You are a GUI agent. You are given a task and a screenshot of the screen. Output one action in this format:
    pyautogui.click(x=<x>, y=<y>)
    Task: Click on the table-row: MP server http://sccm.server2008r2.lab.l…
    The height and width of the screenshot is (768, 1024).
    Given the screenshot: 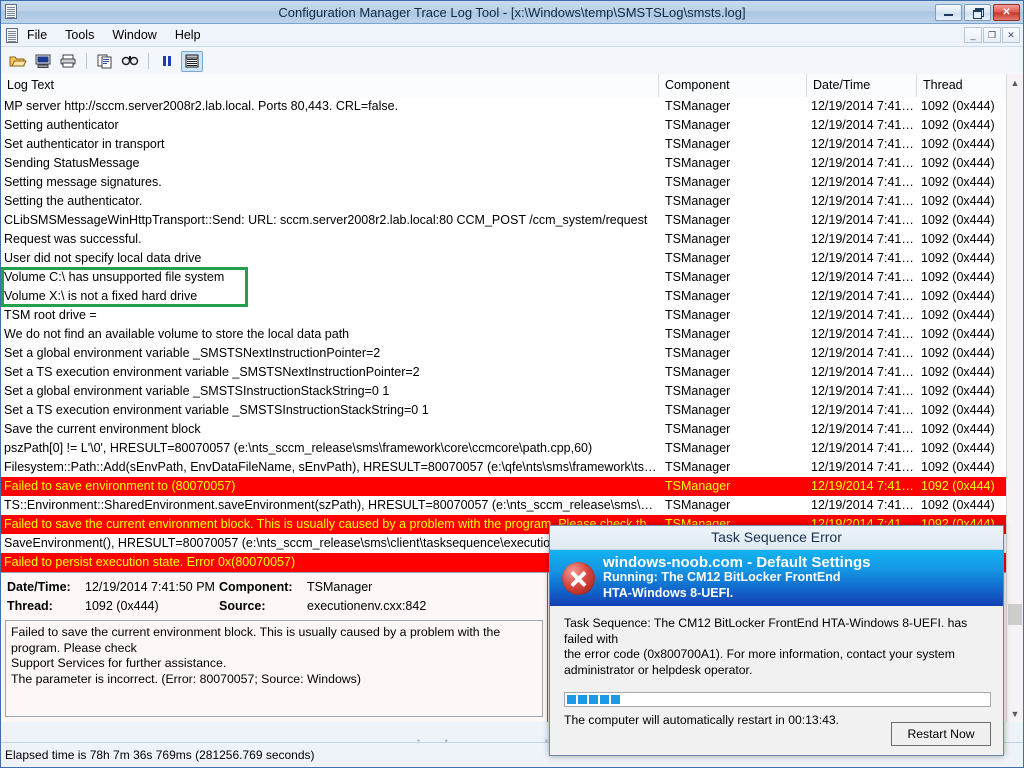 What is the action you would take?
    pyautogui.click(x=512, y=106)
    